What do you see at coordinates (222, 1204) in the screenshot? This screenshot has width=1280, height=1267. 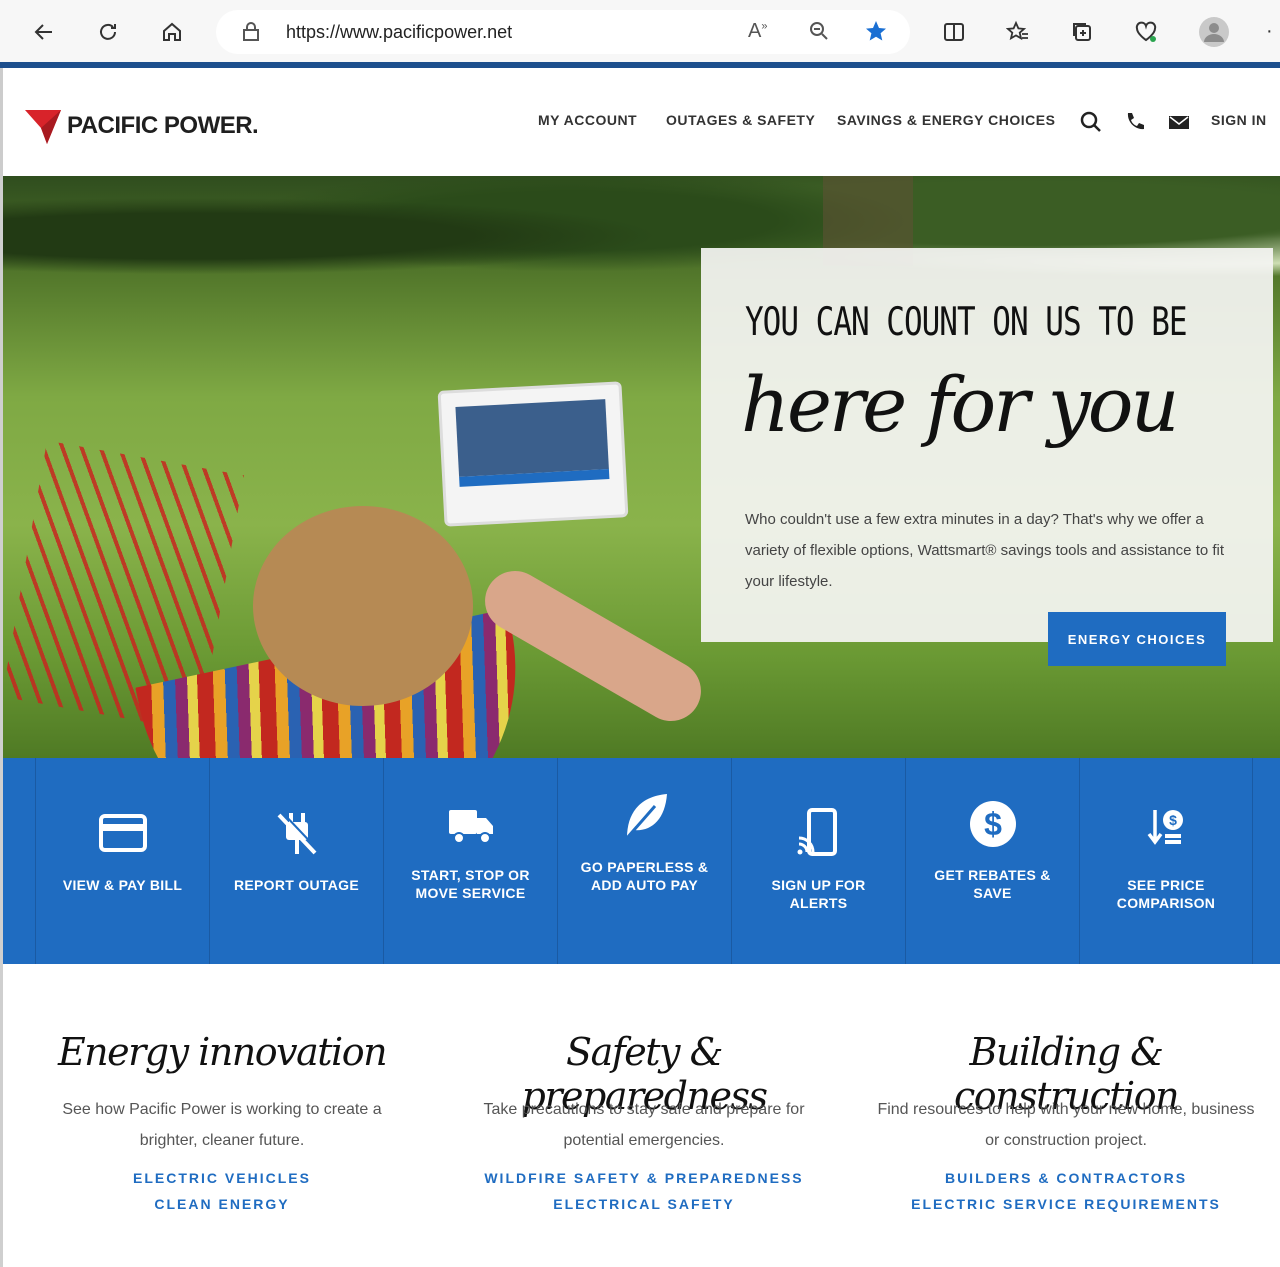 I see `link-clean-energy: CLEAN ENERGY` at bounding box center [222, 1204].